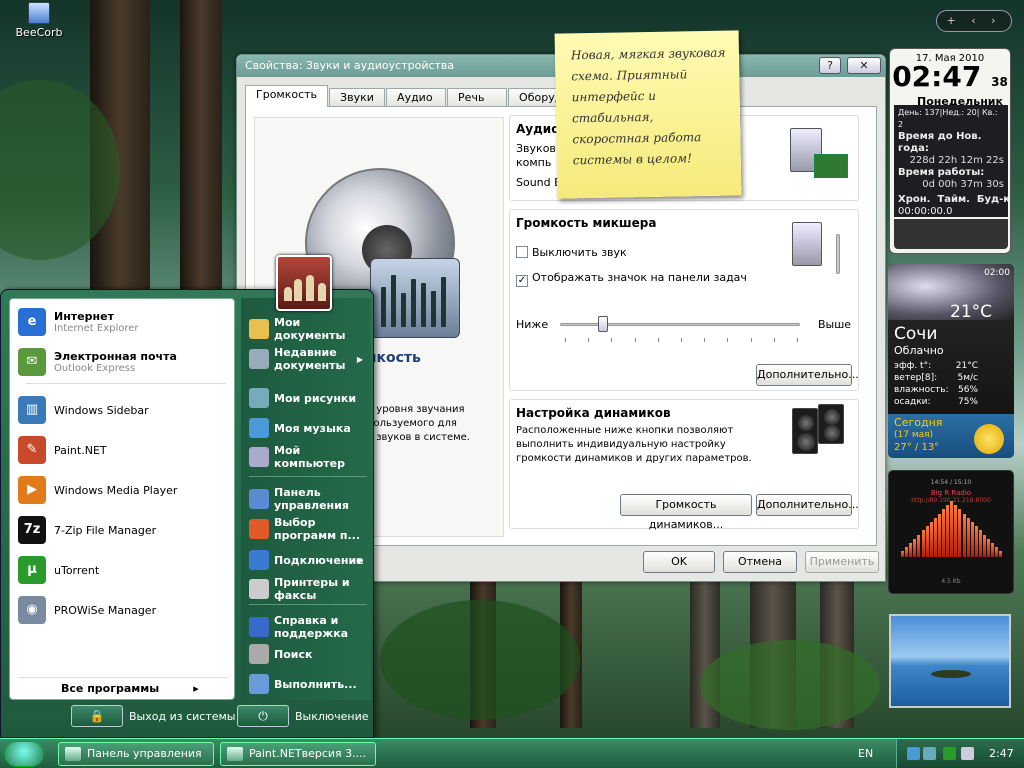 The width and height of the screenshot is (1024, 768). Describe the element at coordinates (925, 211) in the screenshot. I see `chronometer-value: 00:00:00.0` at that location.